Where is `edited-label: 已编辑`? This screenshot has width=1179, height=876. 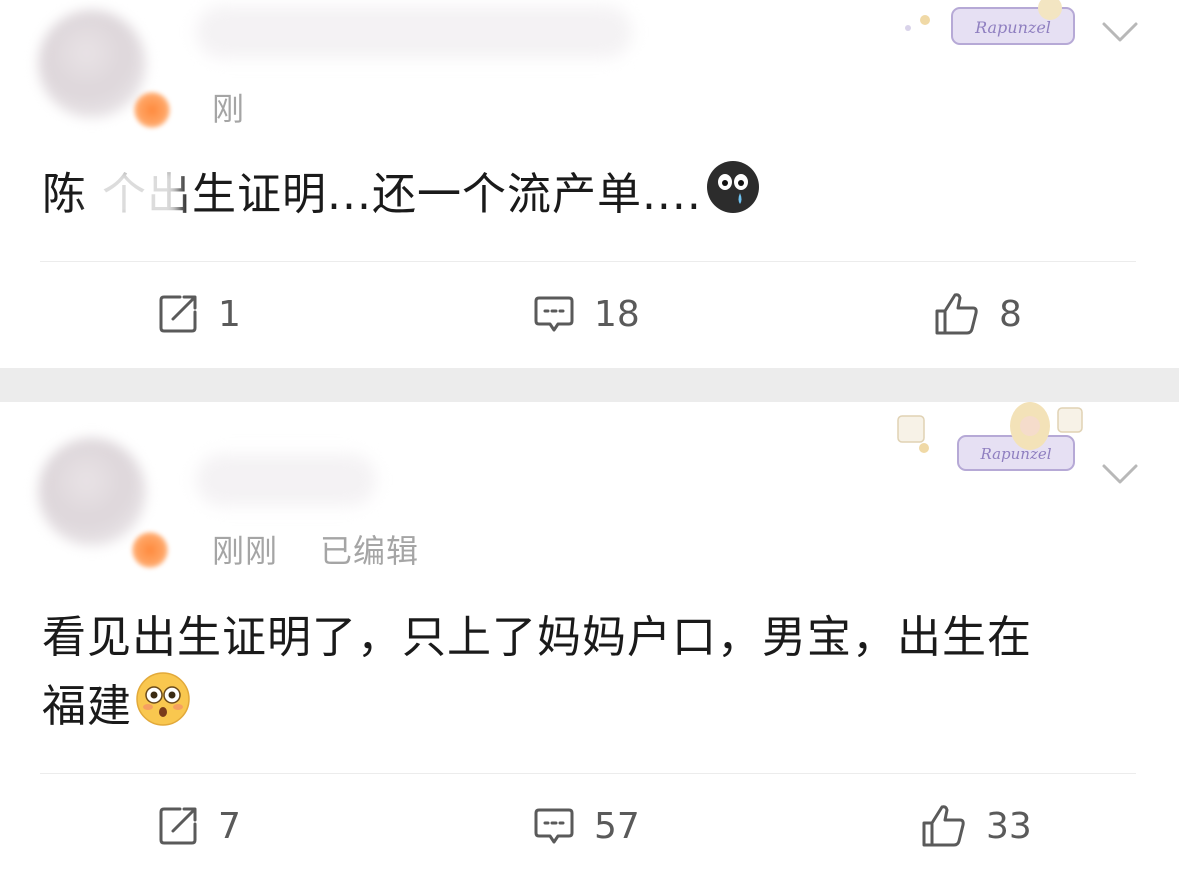
edited-label: 已编辑 is located at coordinates (370, 551).